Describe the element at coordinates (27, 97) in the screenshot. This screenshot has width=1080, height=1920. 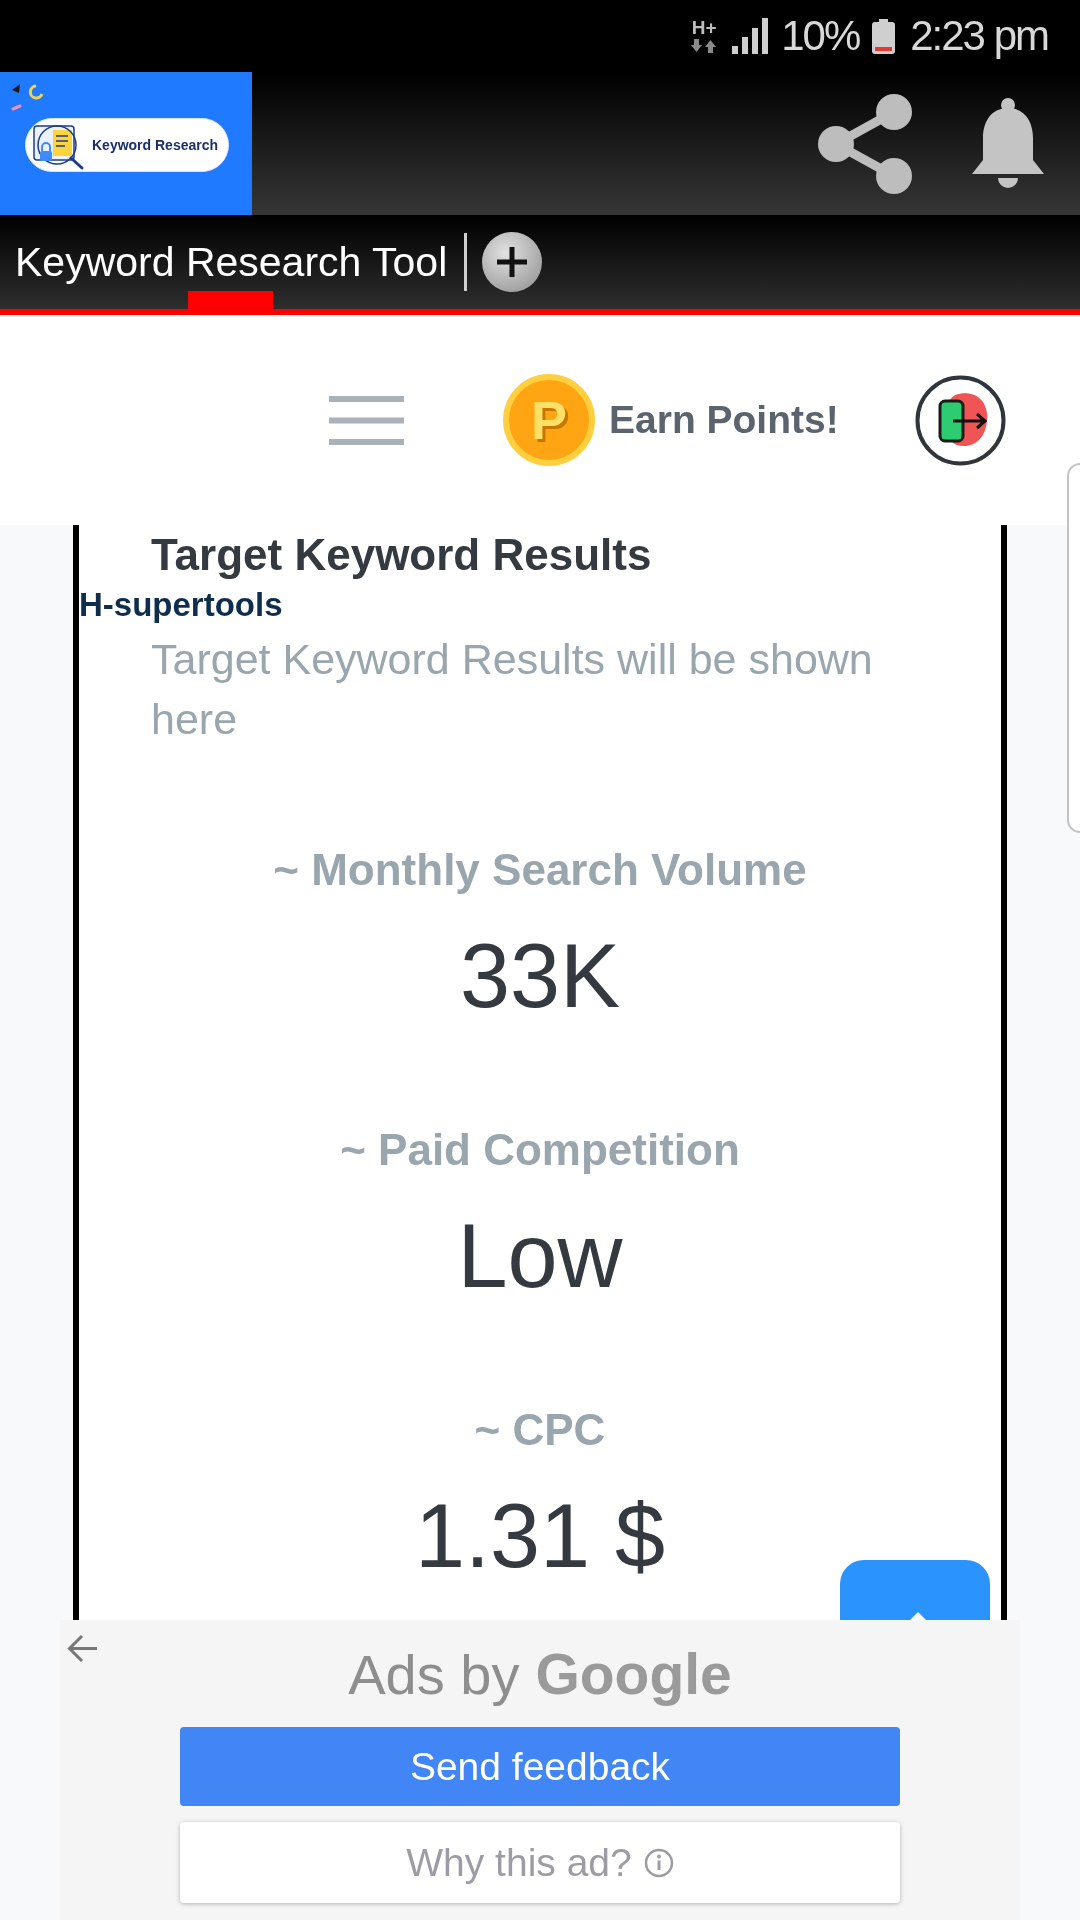
I see `sparkle-icon` at that location.